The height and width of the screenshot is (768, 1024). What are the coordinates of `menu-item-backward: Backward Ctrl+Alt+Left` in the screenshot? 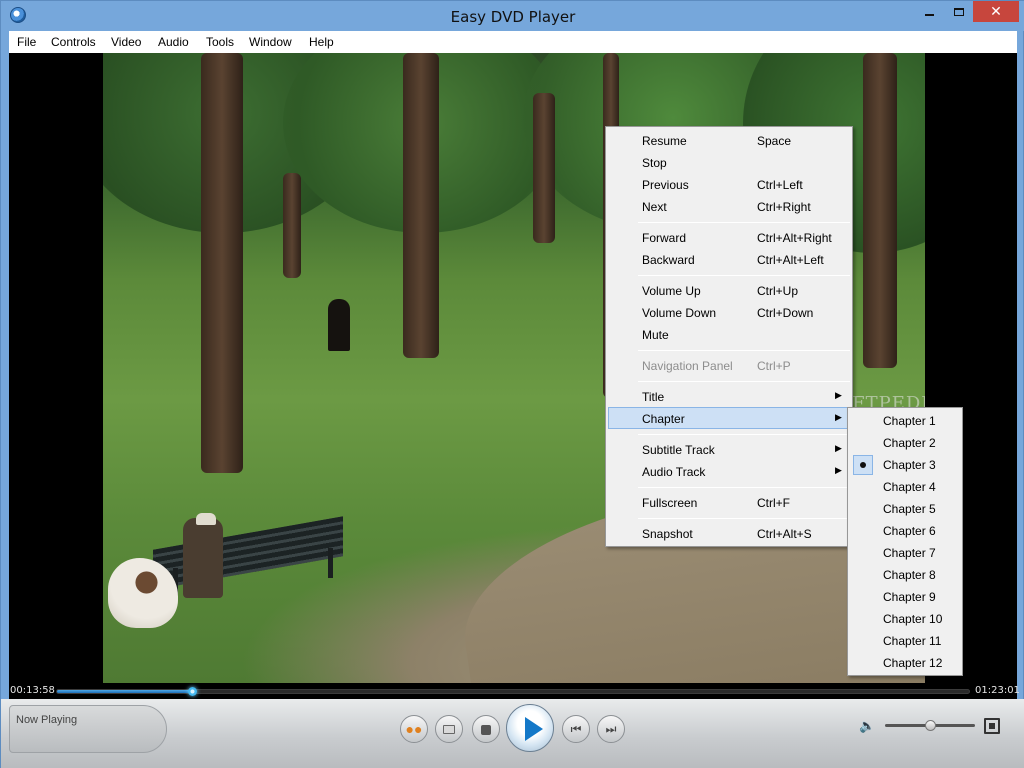 It's located at (729, 260).